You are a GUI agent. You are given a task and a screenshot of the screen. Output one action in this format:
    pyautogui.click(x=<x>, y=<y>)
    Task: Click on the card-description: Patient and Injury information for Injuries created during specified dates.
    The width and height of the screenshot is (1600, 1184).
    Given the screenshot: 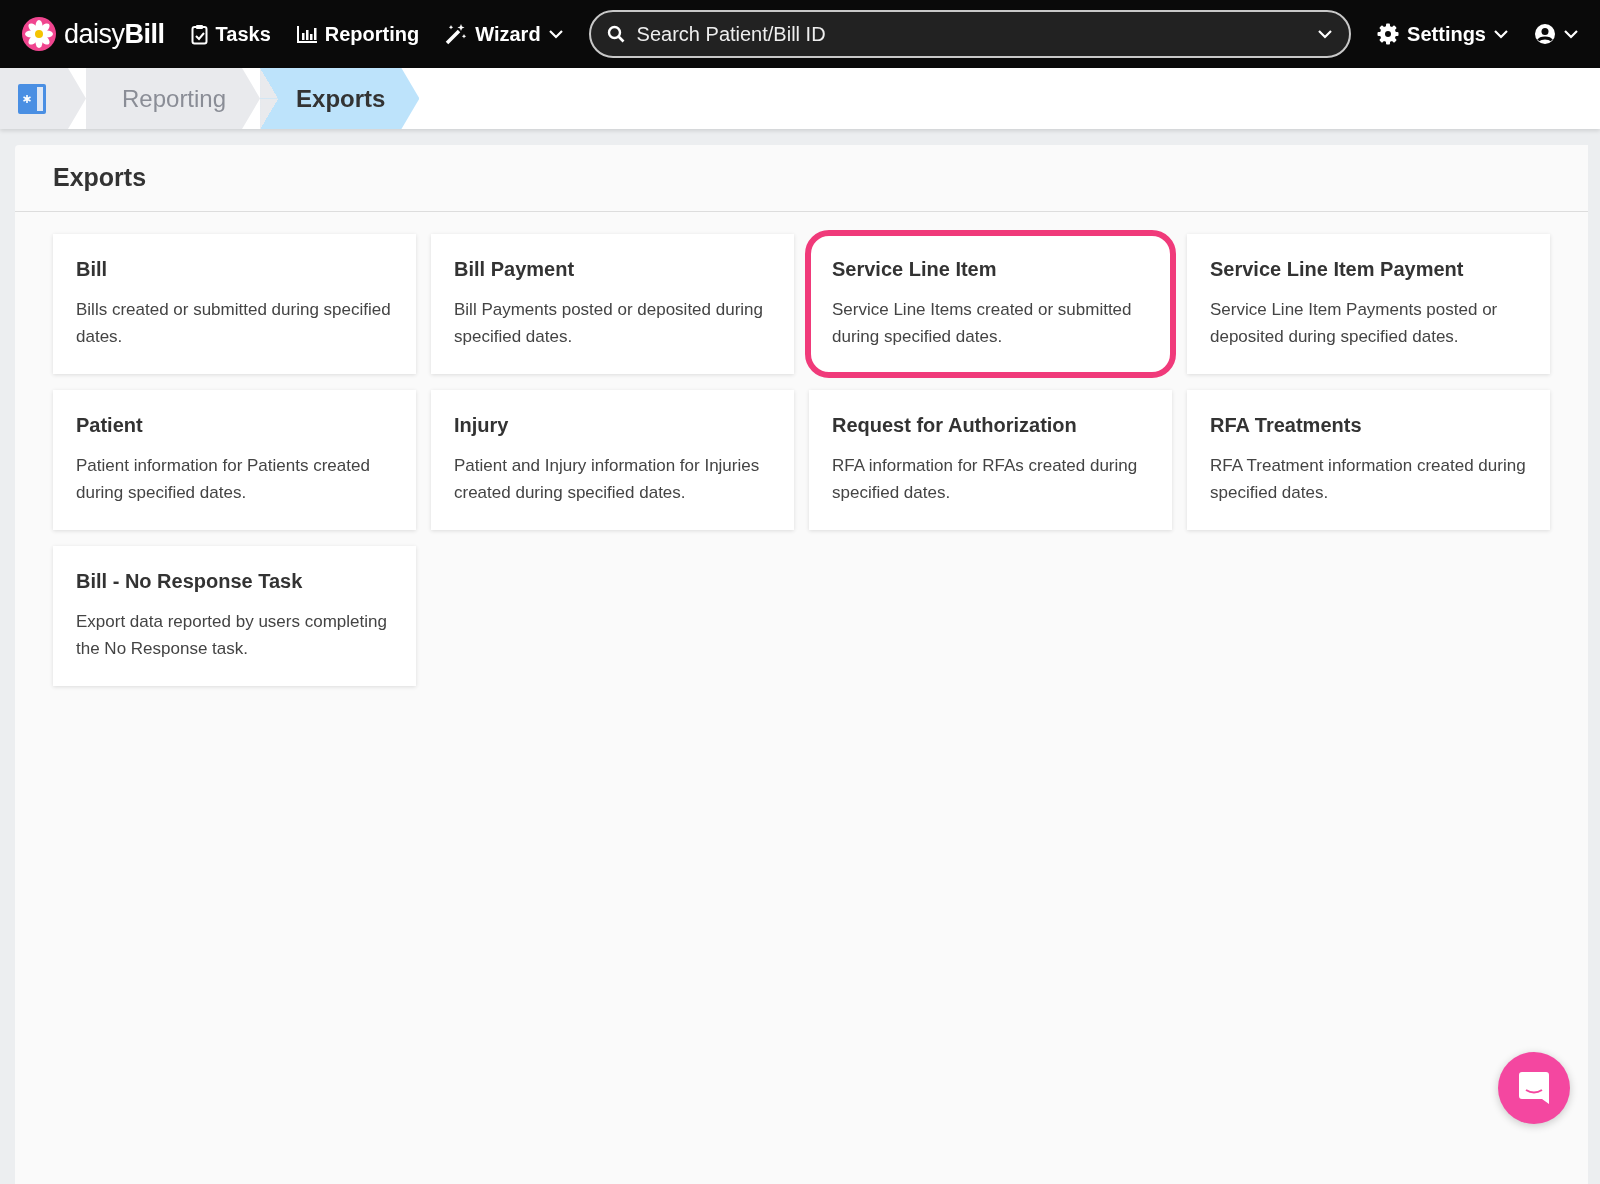 What is the action you would take?
    pyautogui.click(x=607, y=479)
    